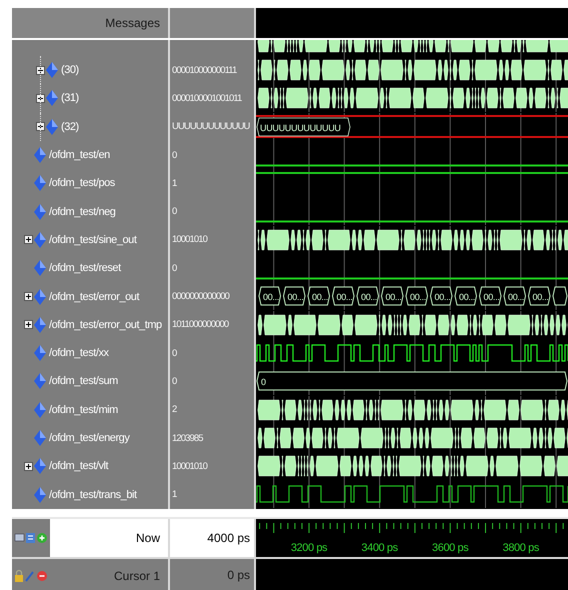 The height and width of the screenshot is (590, 568). I want to click on signal-name: /ofdm_test/mim, so click(83, 410).